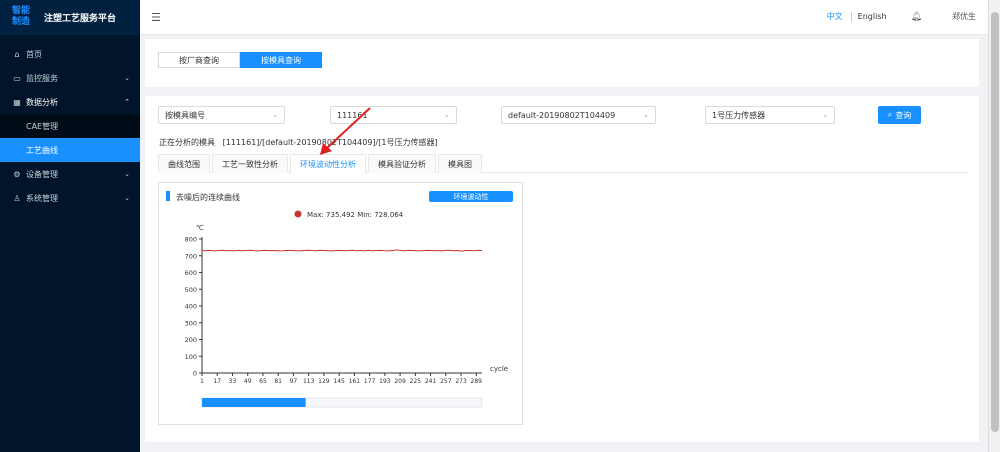 Image resolution: width=1000 pixels, height=452 pixels. I want to click on app-title: 注塑工艺服务平台, so click(80, 19).